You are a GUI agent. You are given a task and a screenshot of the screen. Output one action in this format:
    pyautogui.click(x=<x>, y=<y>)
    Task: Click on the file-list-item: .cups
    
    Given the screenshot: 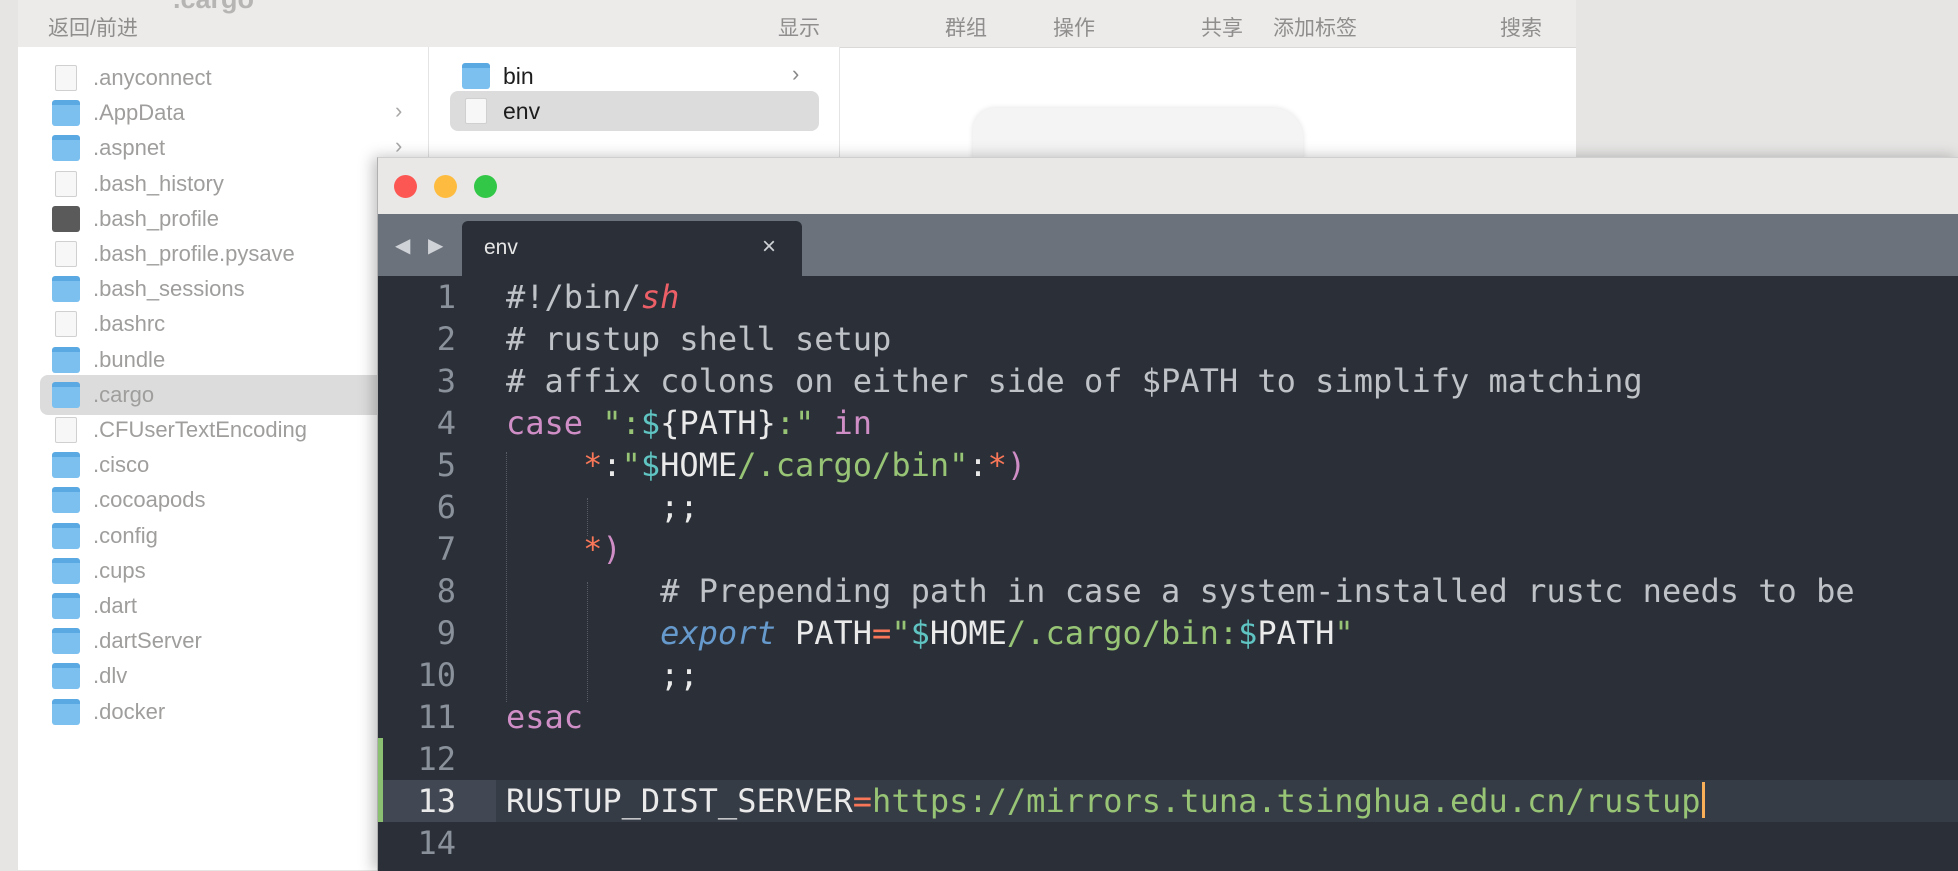 What is the action you would take?
    pyautogui.click(x=234, y=571)
    